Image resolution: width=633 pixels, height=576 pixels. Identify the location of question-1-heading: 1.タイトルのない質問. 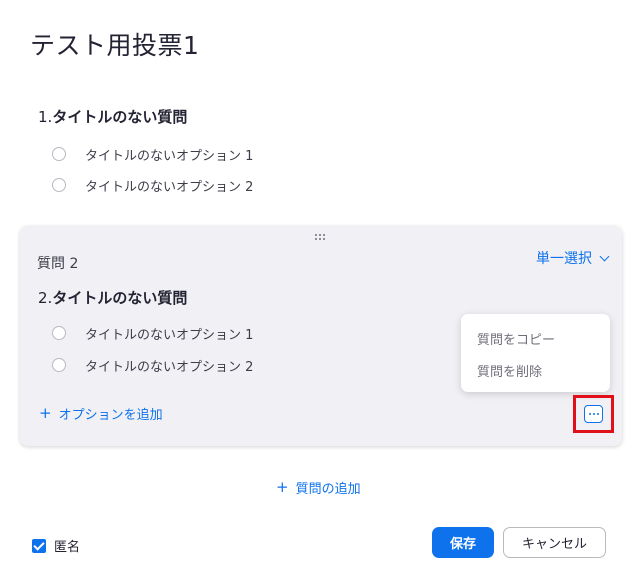
(112, 116).